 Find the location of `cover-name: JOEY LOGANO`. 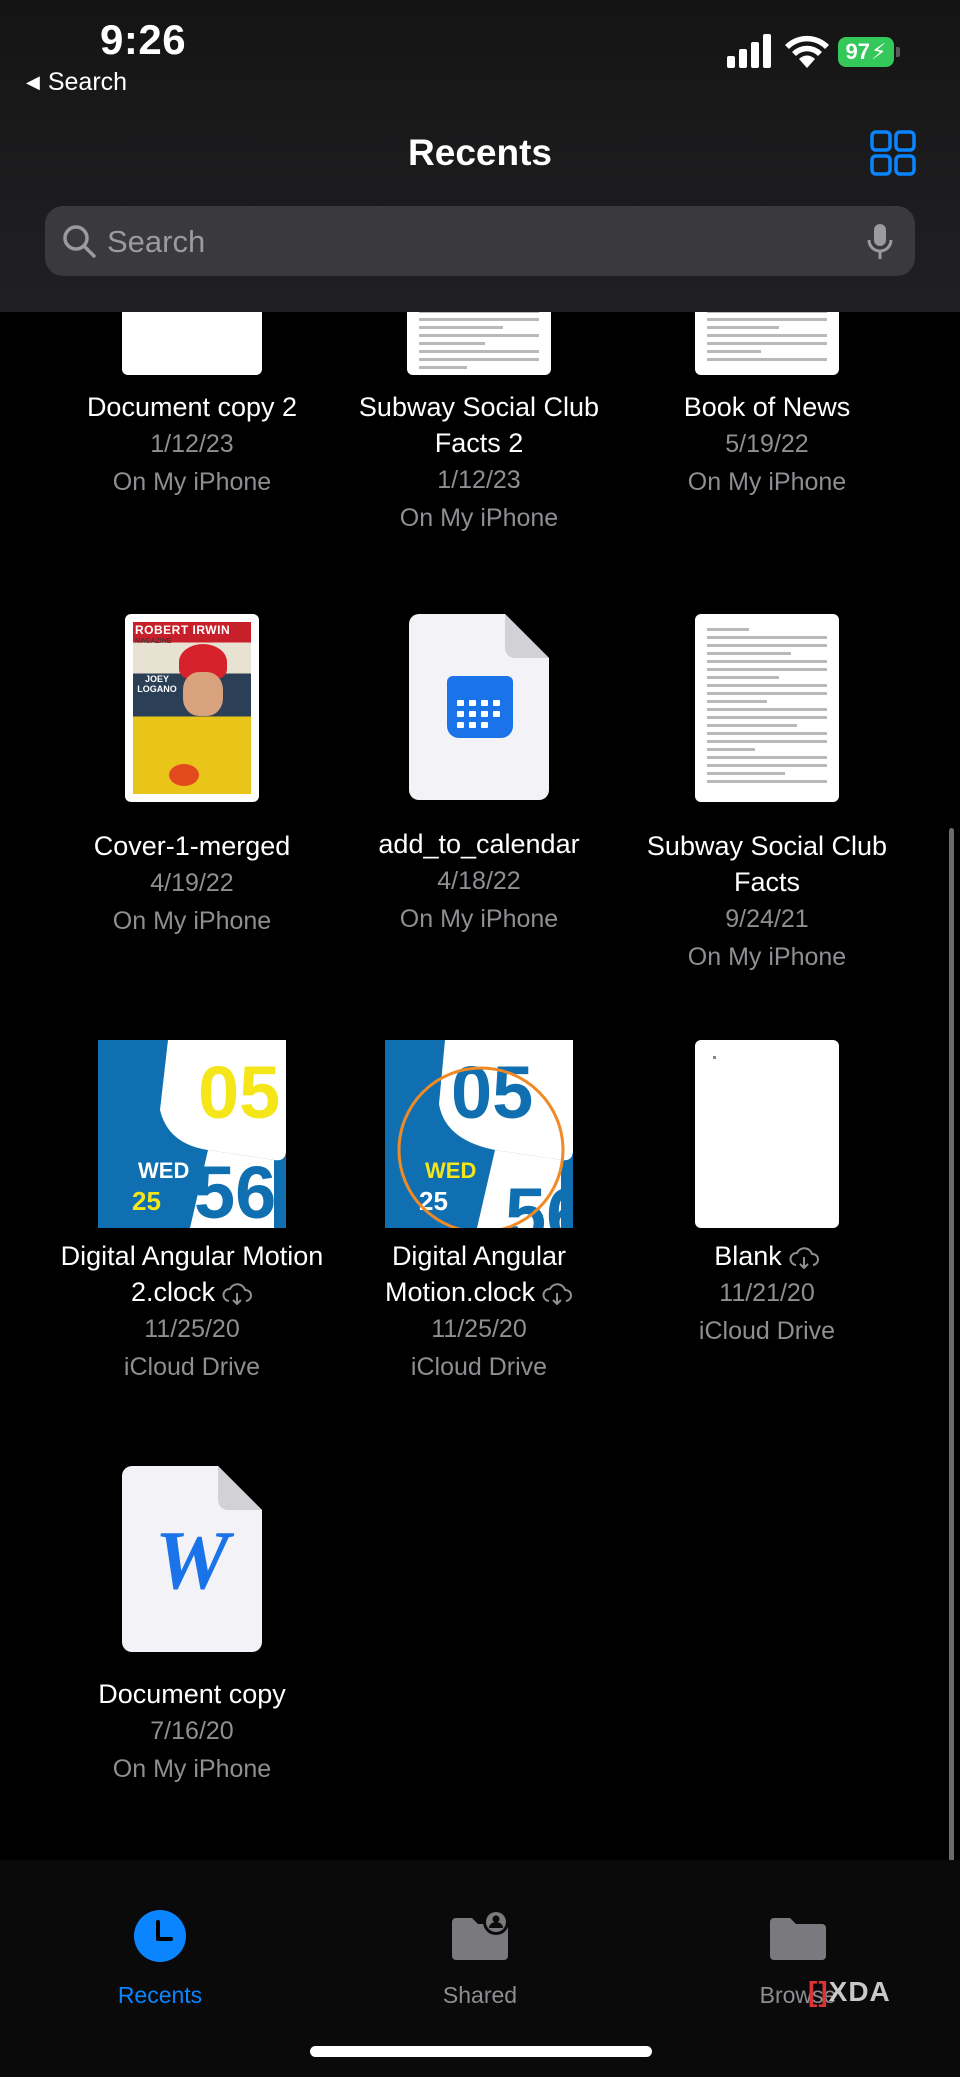

cover-name: JOEY LOGANO is located at coordinates (157, 684).